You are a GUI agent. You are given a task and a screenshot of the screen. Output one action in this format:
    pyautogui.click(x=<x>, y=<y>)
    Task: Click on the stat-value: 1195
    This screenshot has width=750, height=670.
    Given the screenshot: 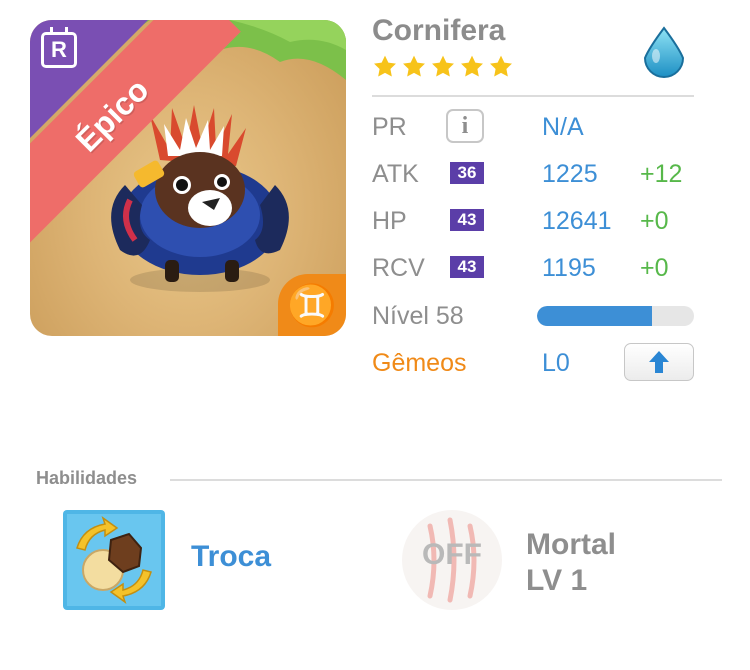 What is the action you would take?
    pyautogui.click(x=569, y=268)
    